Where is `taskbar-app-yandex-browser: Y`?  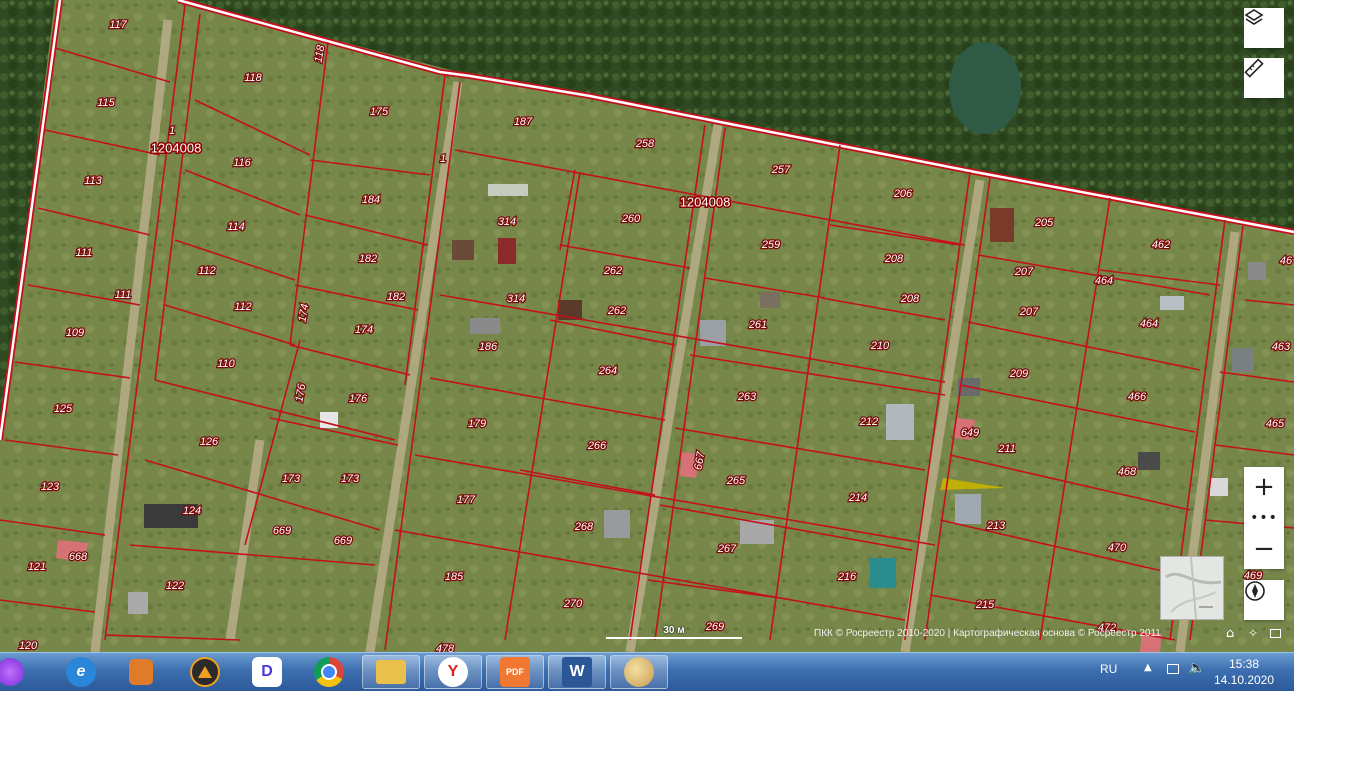
taskbar-app-yandex-browser: Y is located at coordinates (453, 672).